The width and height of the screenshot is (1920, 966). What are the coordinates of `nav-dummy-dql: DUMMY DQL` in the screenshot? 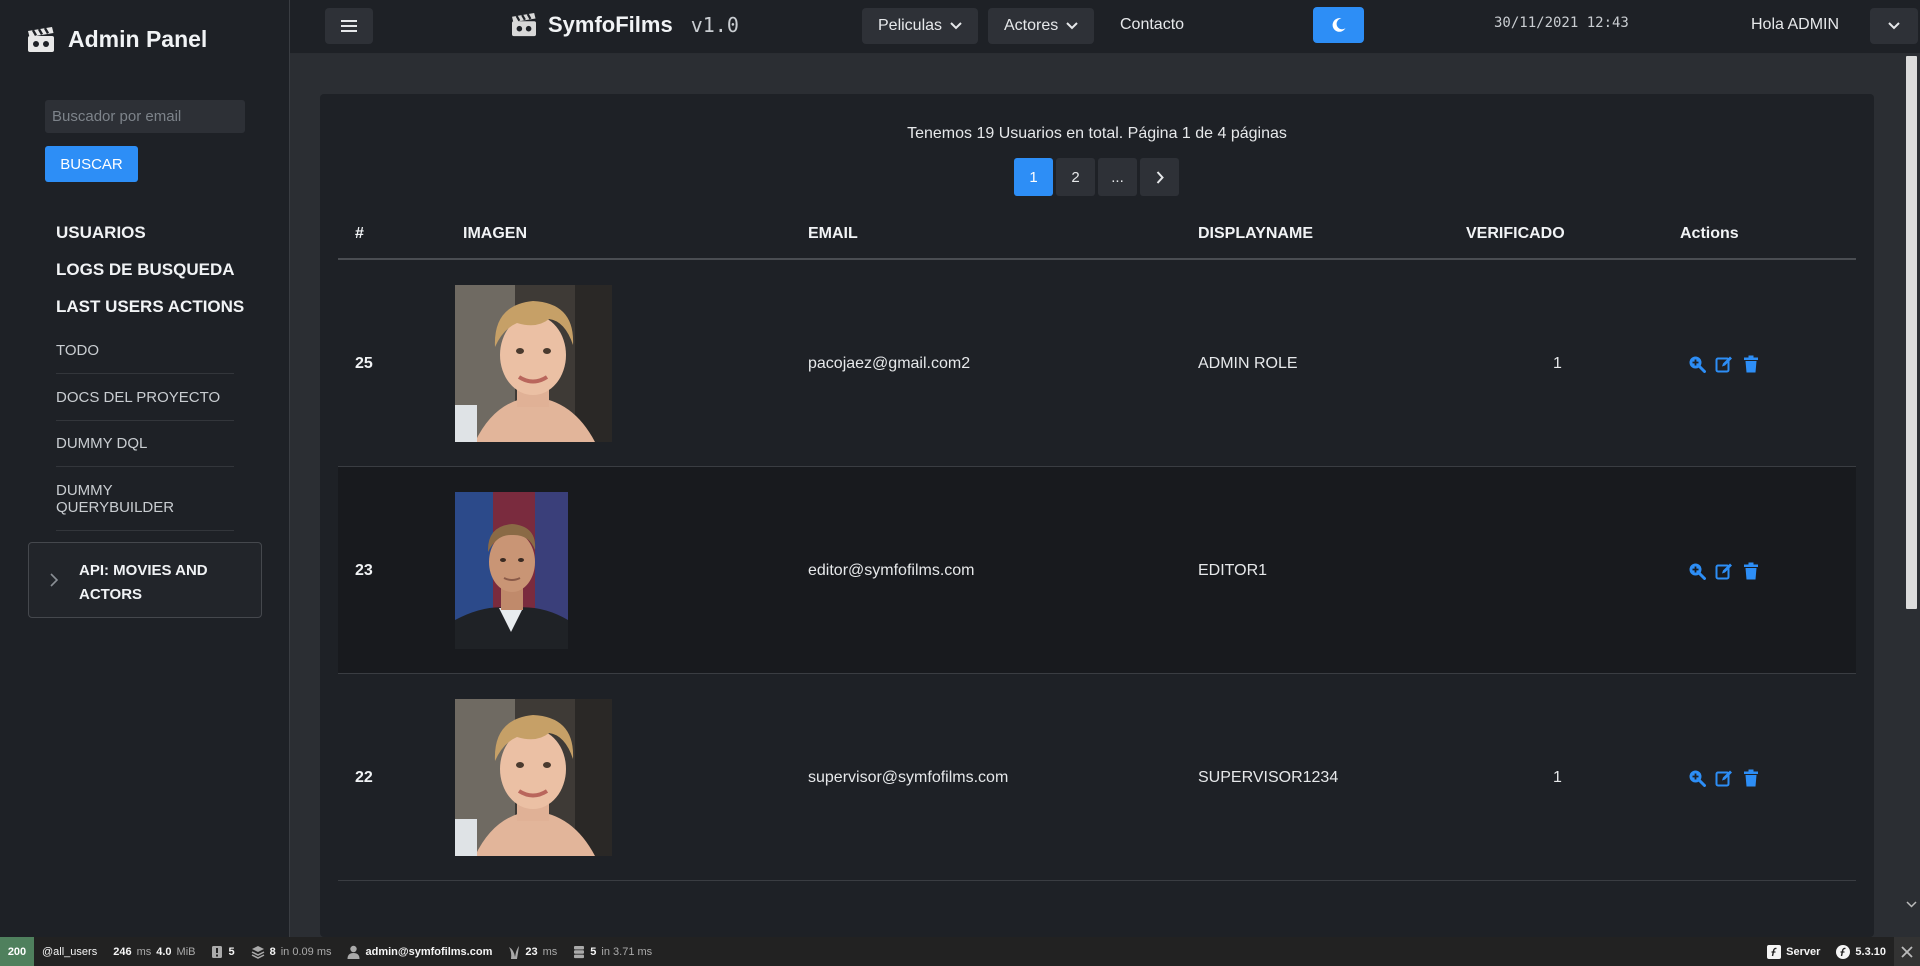 It's located at (145, 451).